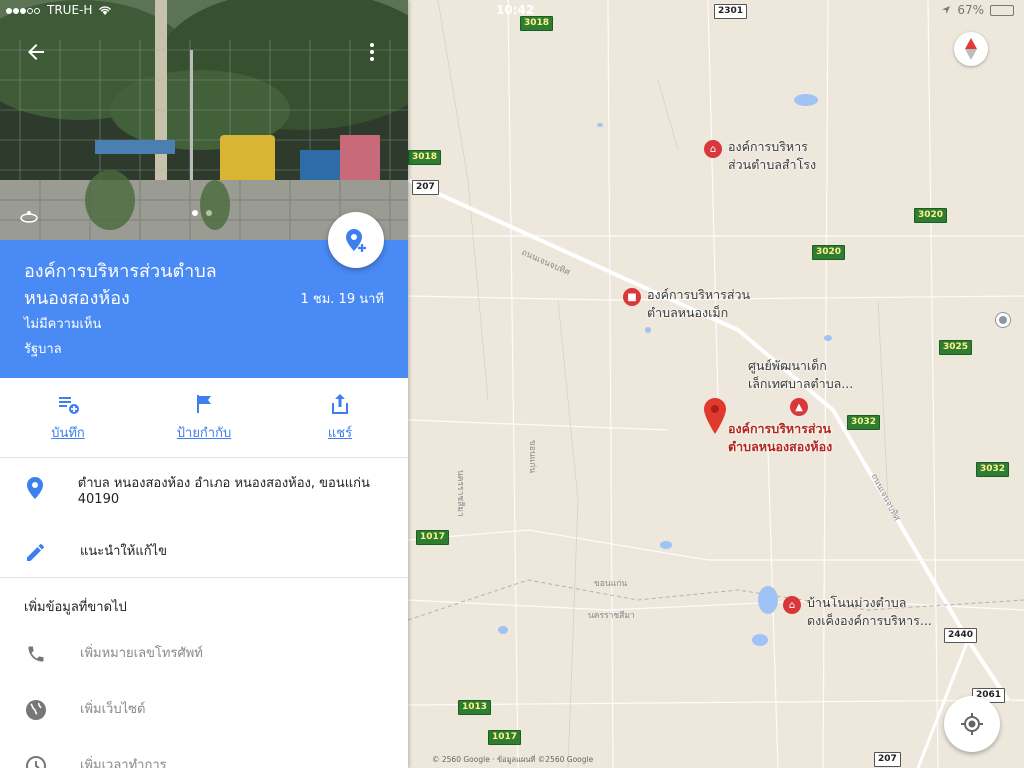 The height and width of the screenshot is (768, 1024). Describe the element at coordinates (204, 710) in the screenshot. I see `add-website-row: เพิ่มเว็บไซต์` at that location.